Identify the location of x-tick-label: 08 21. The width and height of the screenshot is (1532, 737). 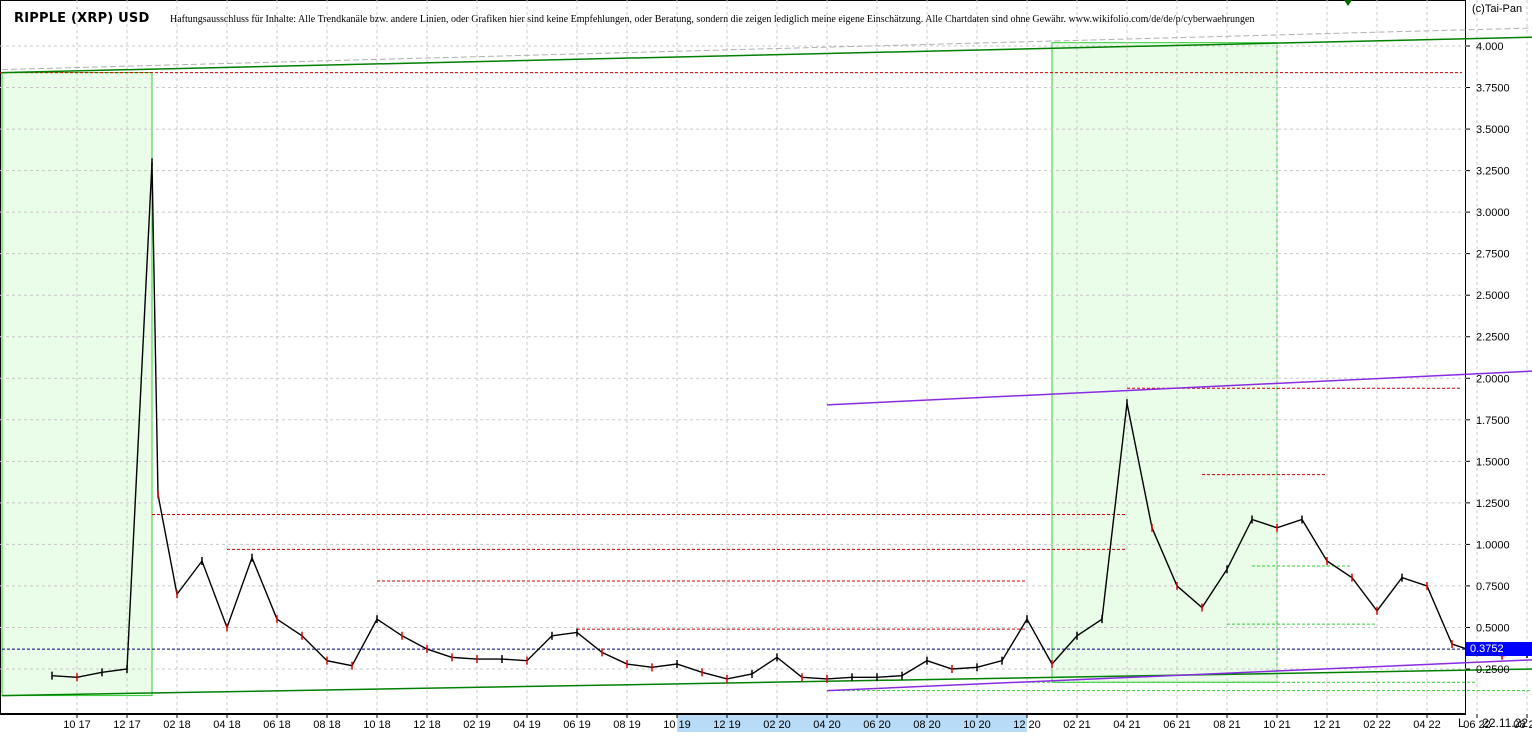
(1227, 725).